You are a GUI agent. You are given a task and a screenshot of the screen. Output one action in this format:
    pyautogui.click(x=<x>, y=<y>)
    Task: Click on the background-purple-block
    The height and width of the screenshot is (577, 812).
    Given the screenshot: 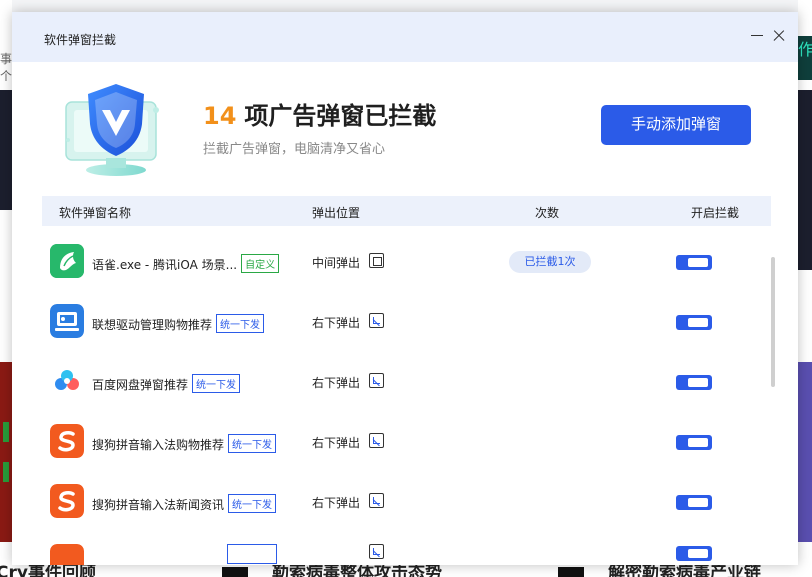 What is the action you would take?
    pyautogui.click(x=805, y=452)
    